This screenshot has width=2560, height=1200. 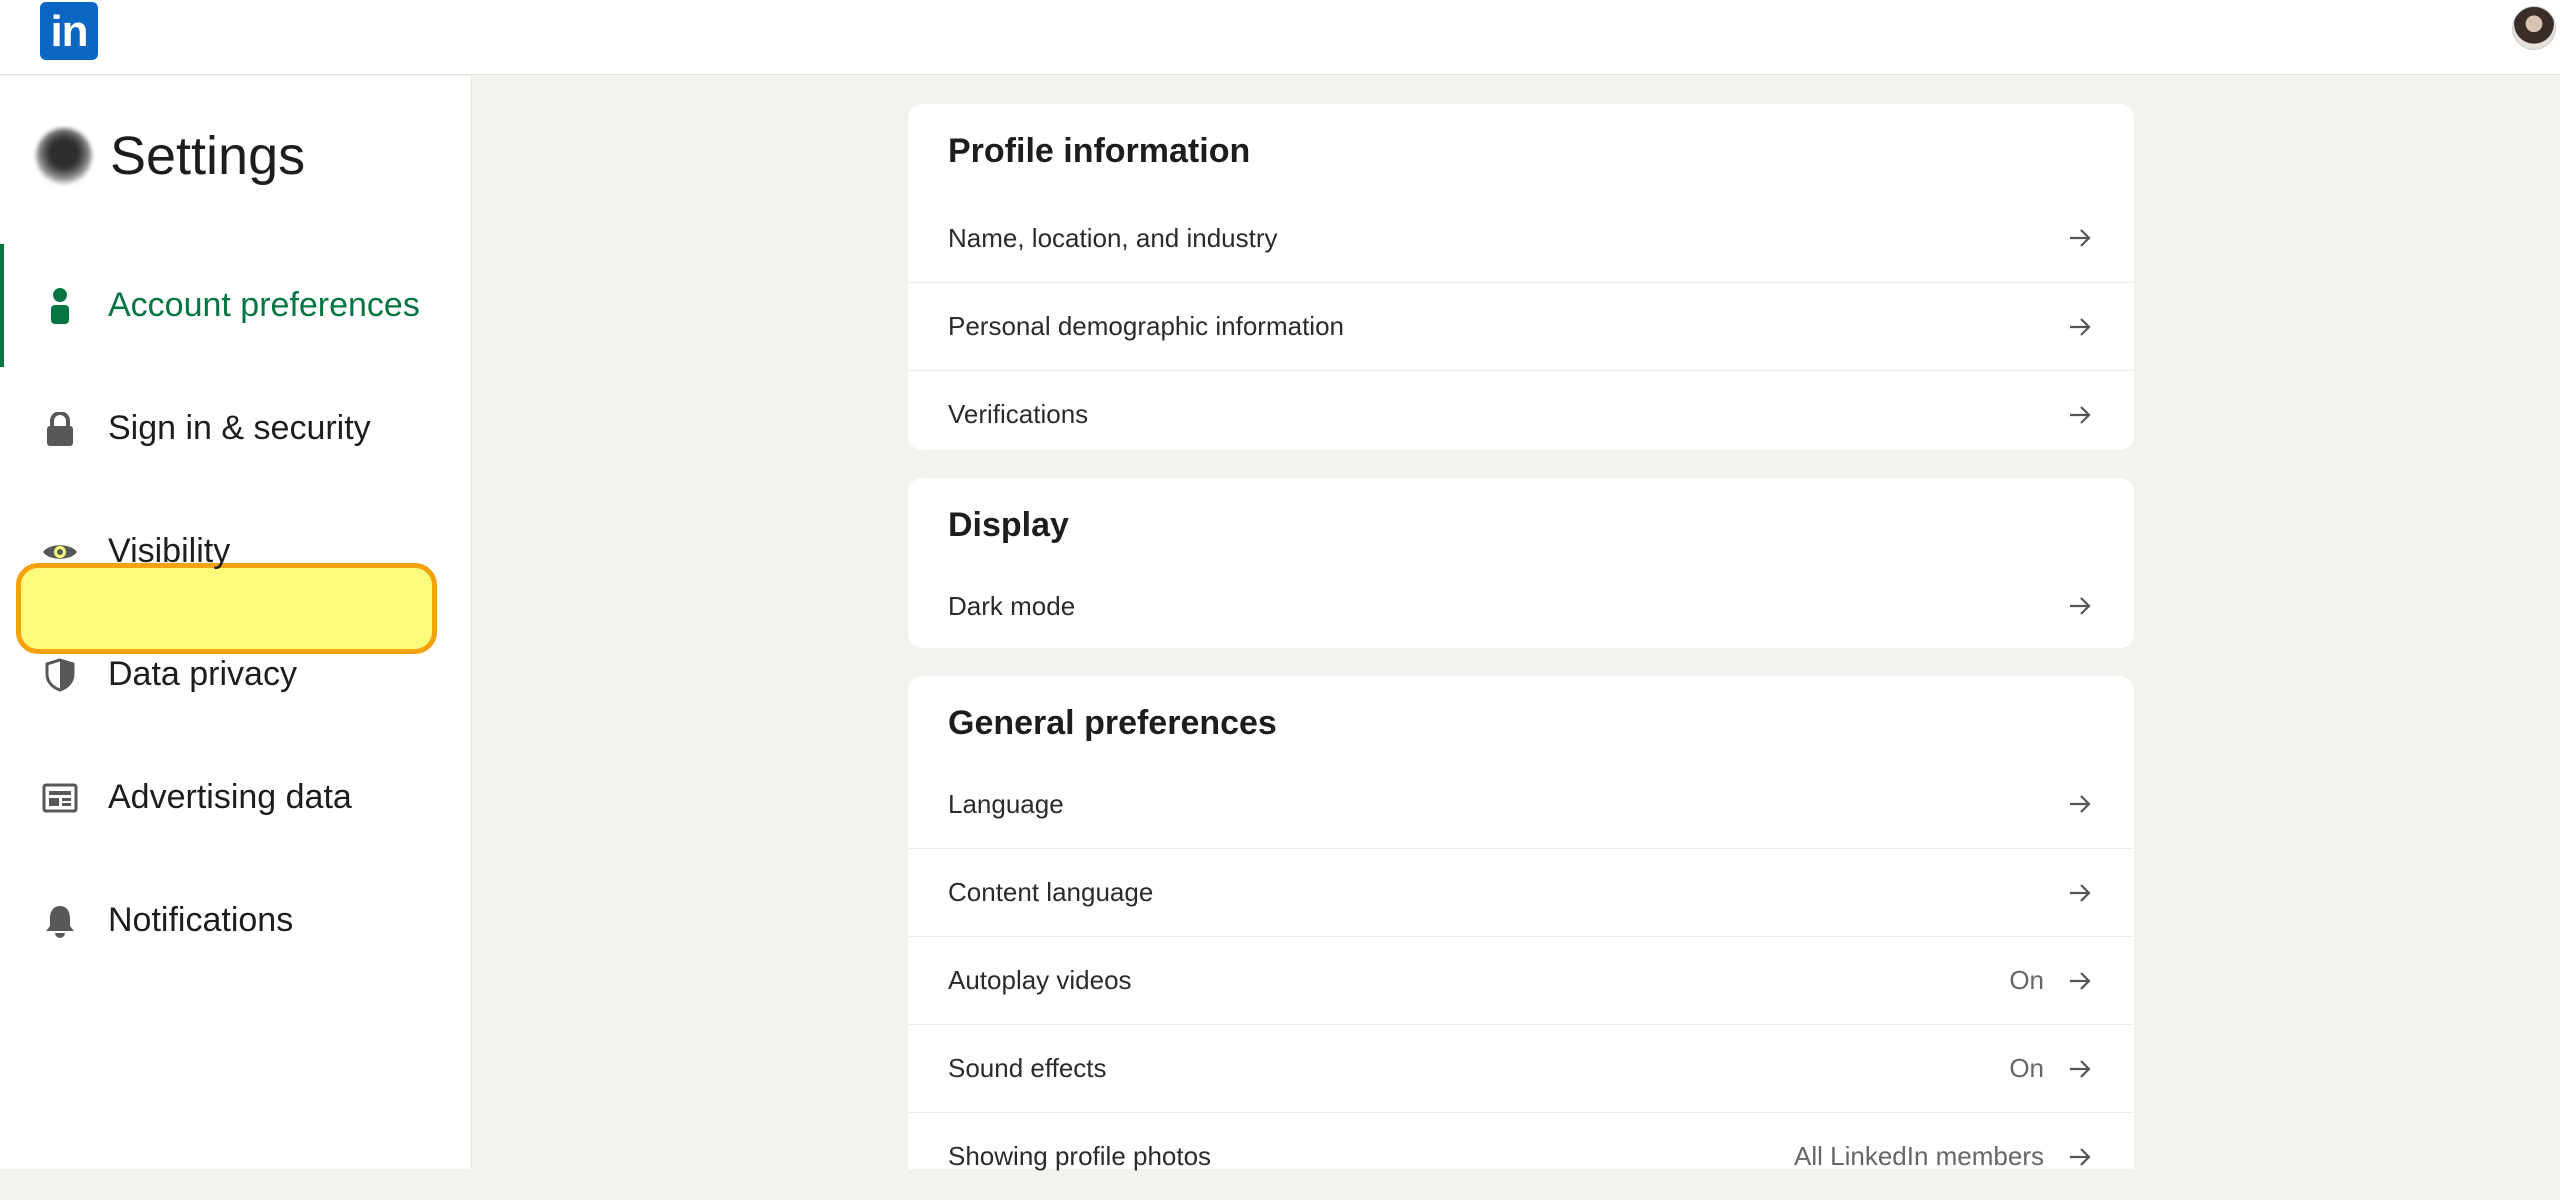 What do you see at coordinates (1012, 605) in the screenshot?
I see `row-label: Dark mode` at bounding box center [1012, 605].